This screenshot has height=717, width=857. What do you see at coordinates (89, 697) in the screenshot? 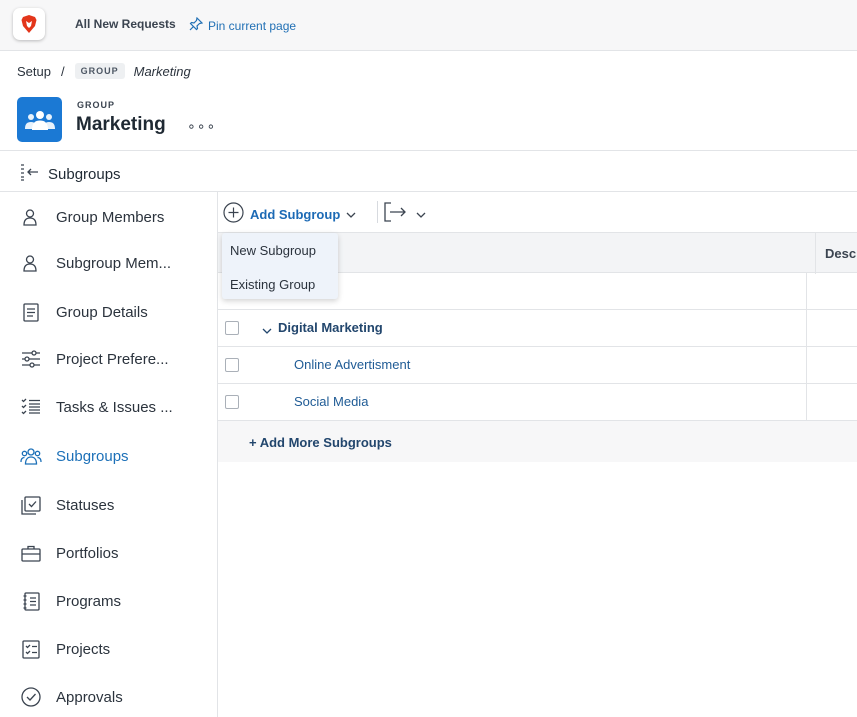
I see `sidebar-item-label: Approvals` at bounding box center [89, 697].